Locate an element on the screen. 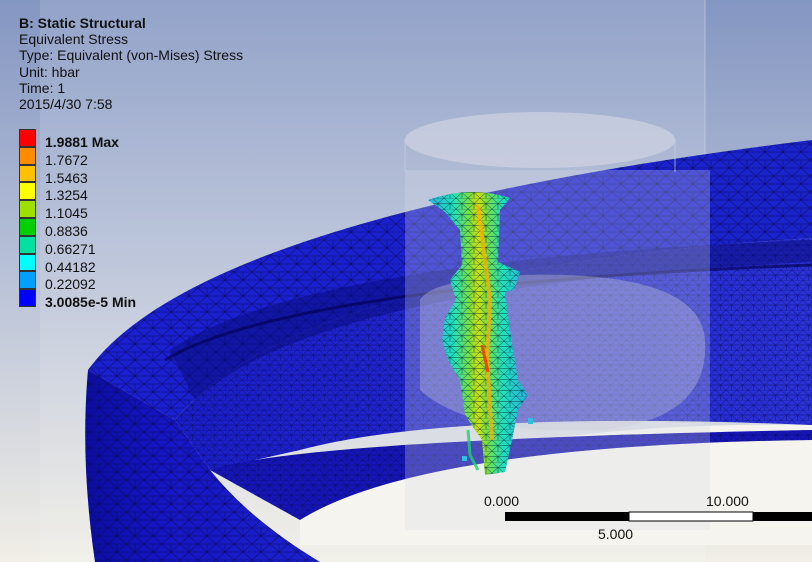 This screenshot has height=562, width=812. scale-label: 10.000 is located at coordinates (727, 501).